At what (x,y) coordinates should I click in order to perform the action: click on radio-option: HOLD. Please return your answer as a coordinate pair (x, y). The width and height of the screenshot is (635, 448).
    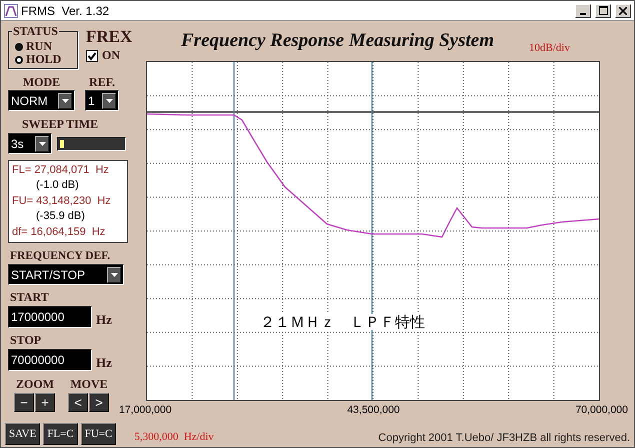
    Looking at the image, I should click on (38, 59).